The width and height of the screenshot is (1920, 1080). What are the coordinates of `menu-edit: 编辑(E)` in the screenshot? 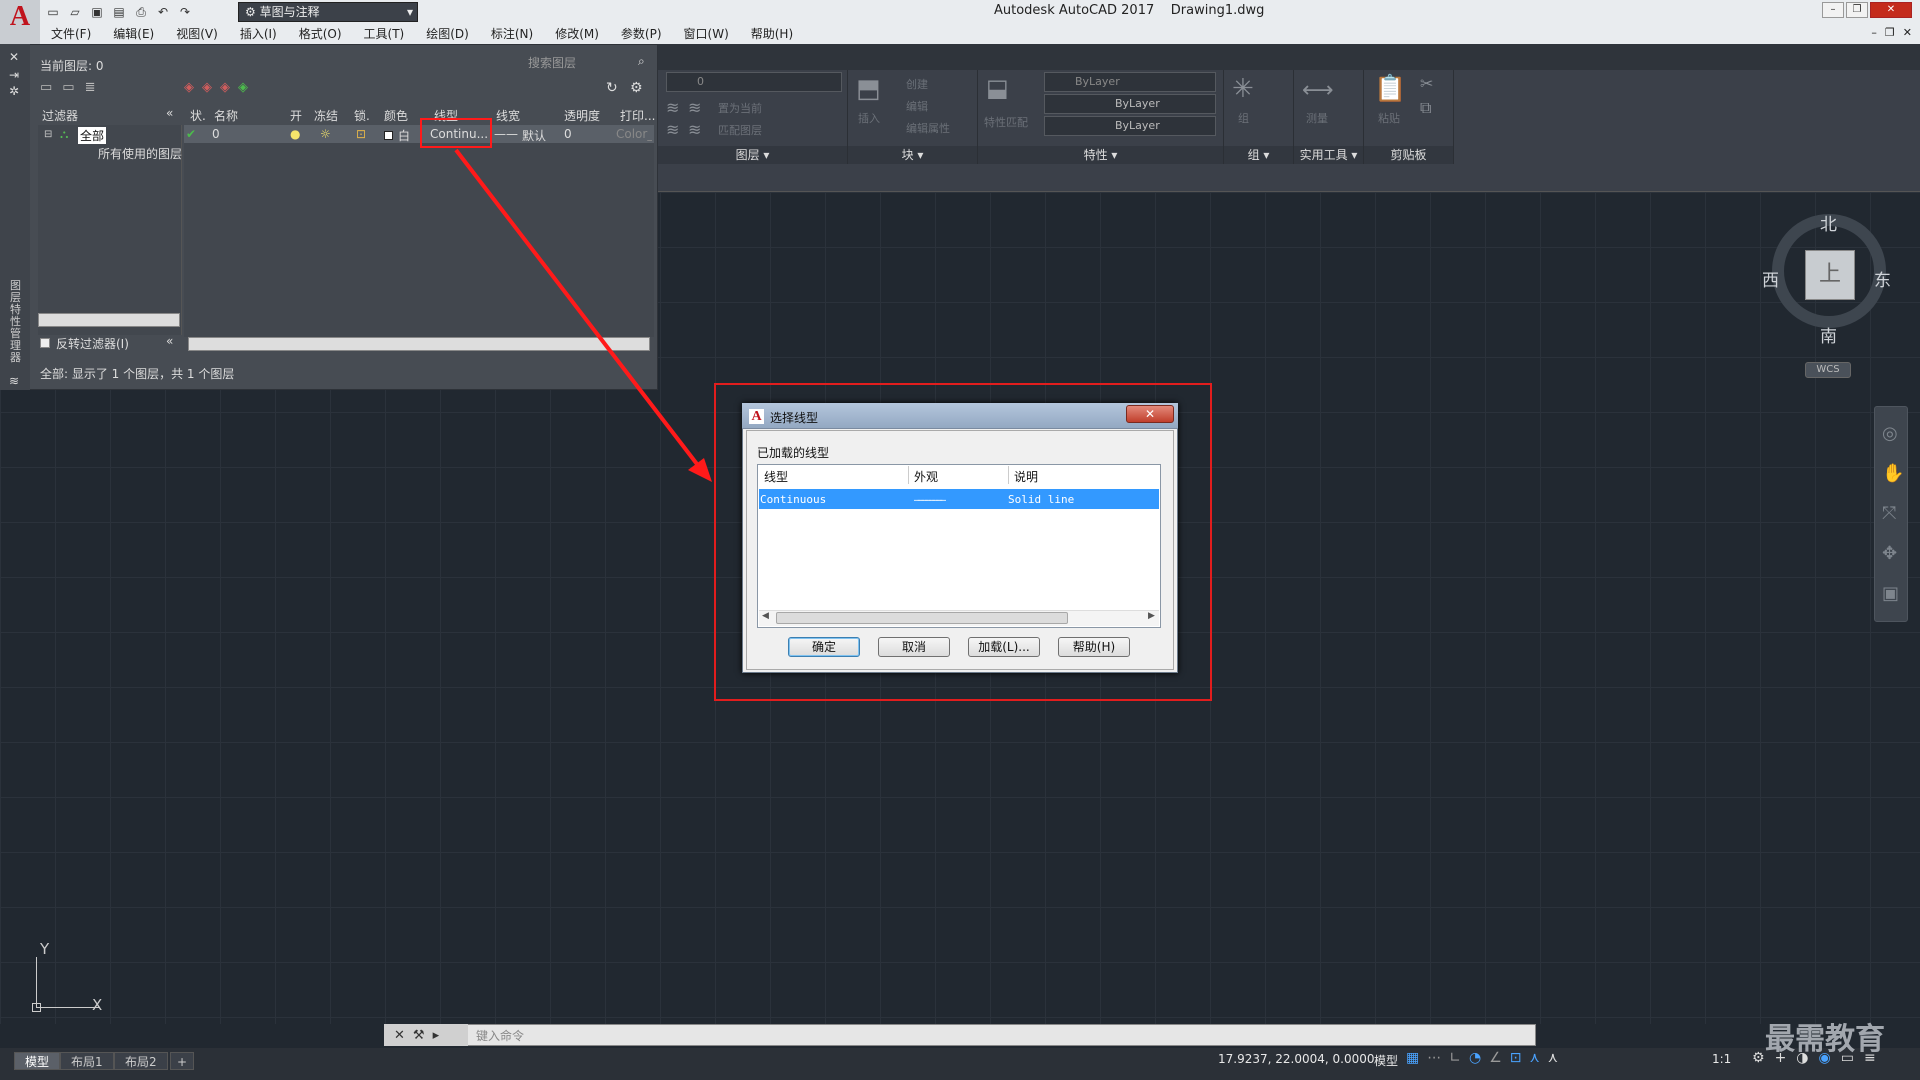 It's located at (133, 34).